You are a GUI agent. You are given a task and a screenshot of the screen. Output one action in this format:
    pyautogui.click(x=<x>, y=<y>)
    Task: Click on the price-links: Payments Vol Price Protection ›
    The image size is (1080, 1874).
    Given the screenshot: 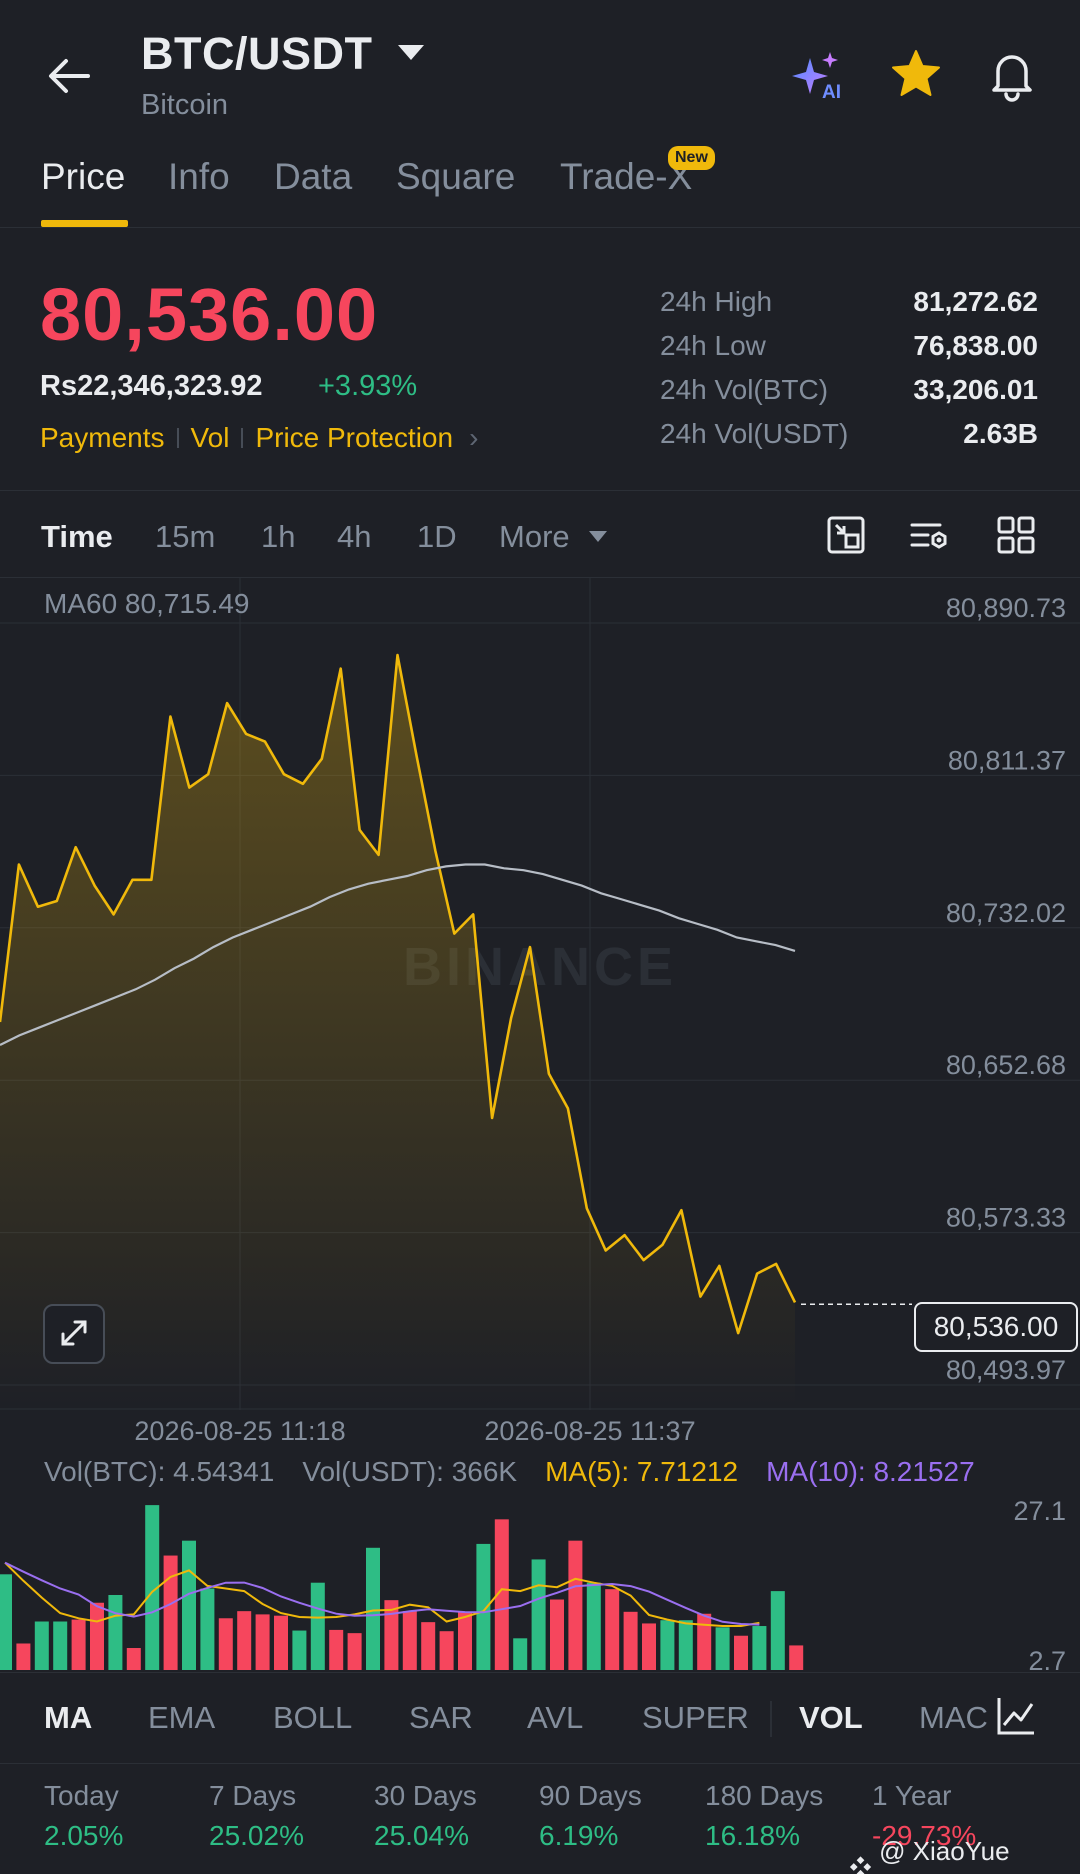 What is the action you would take?
    pyautogui.click(x=259, y=438)
    